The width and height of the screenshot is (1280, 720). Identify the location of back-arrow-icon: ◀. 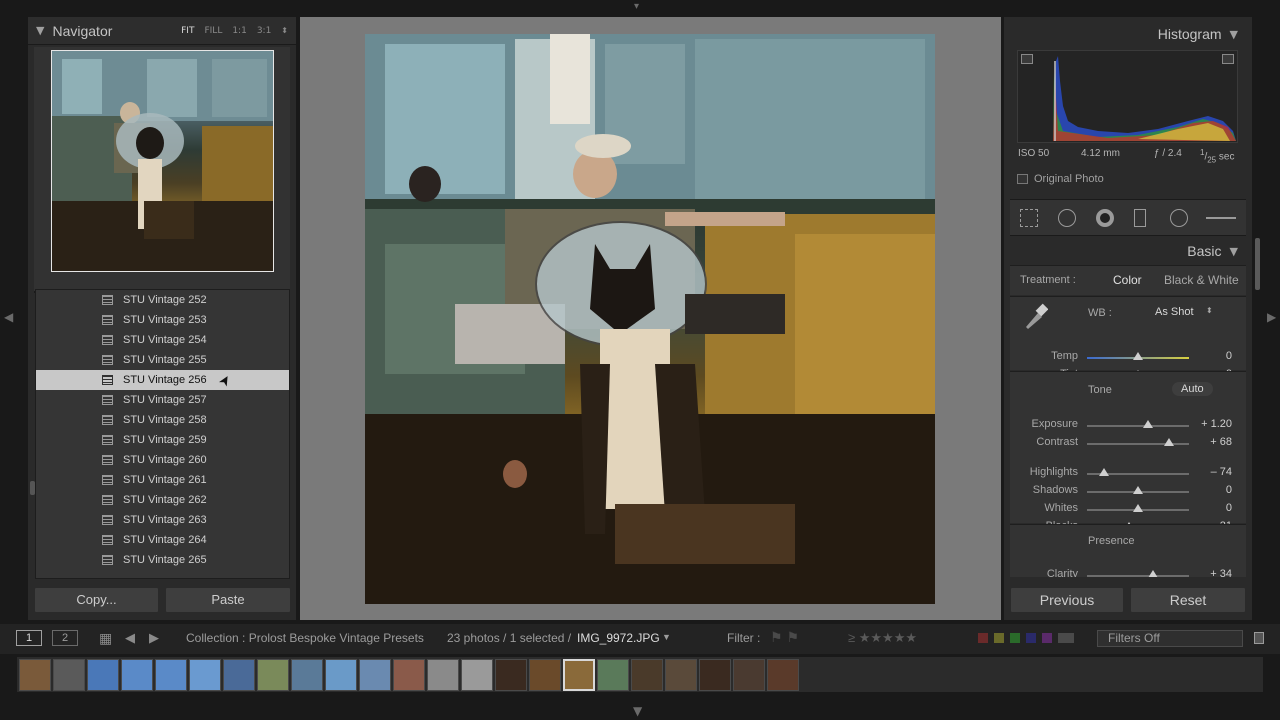
(130, 638).